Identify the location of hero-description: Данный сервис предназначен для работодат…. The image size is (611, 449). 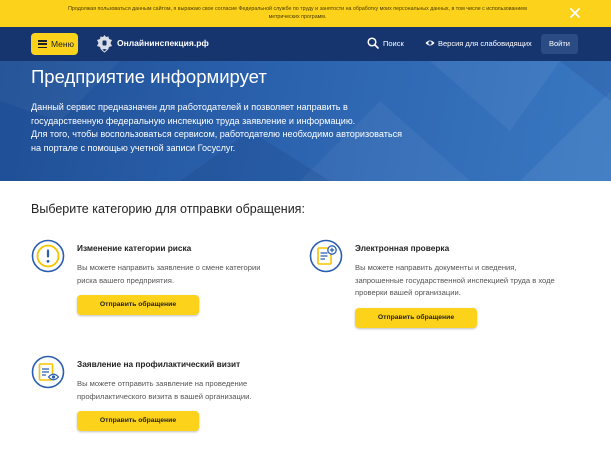
(216, 128).